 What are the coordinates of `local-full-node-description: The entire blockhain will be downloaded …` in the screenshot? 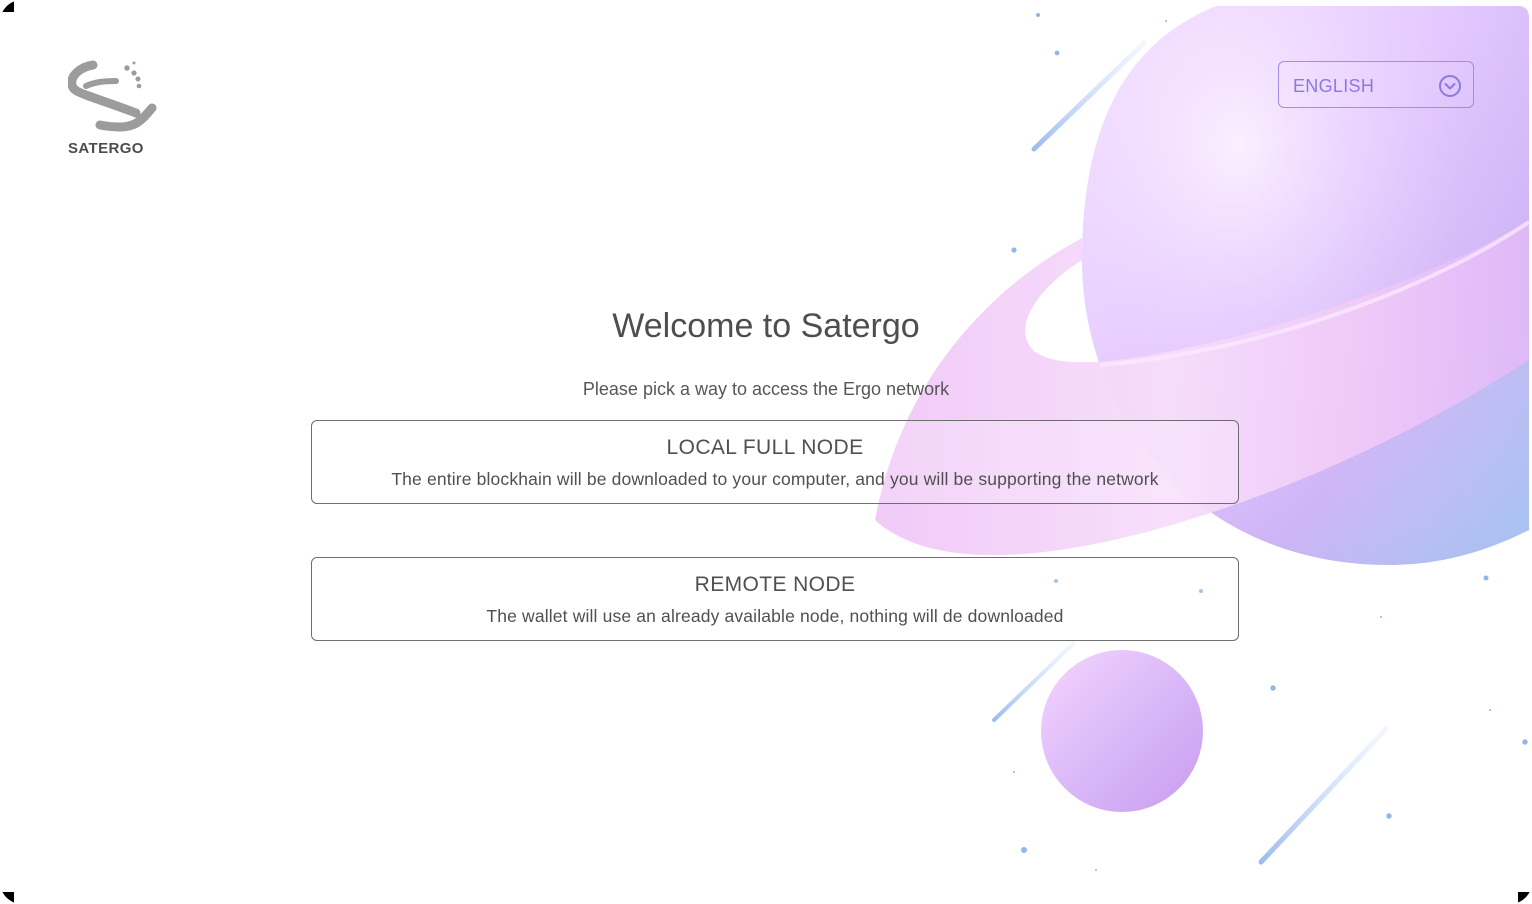 It's located at (775, 479).